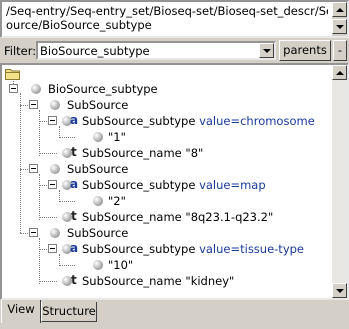  I want to click on filter-dropdown-button, so click(266, 50).